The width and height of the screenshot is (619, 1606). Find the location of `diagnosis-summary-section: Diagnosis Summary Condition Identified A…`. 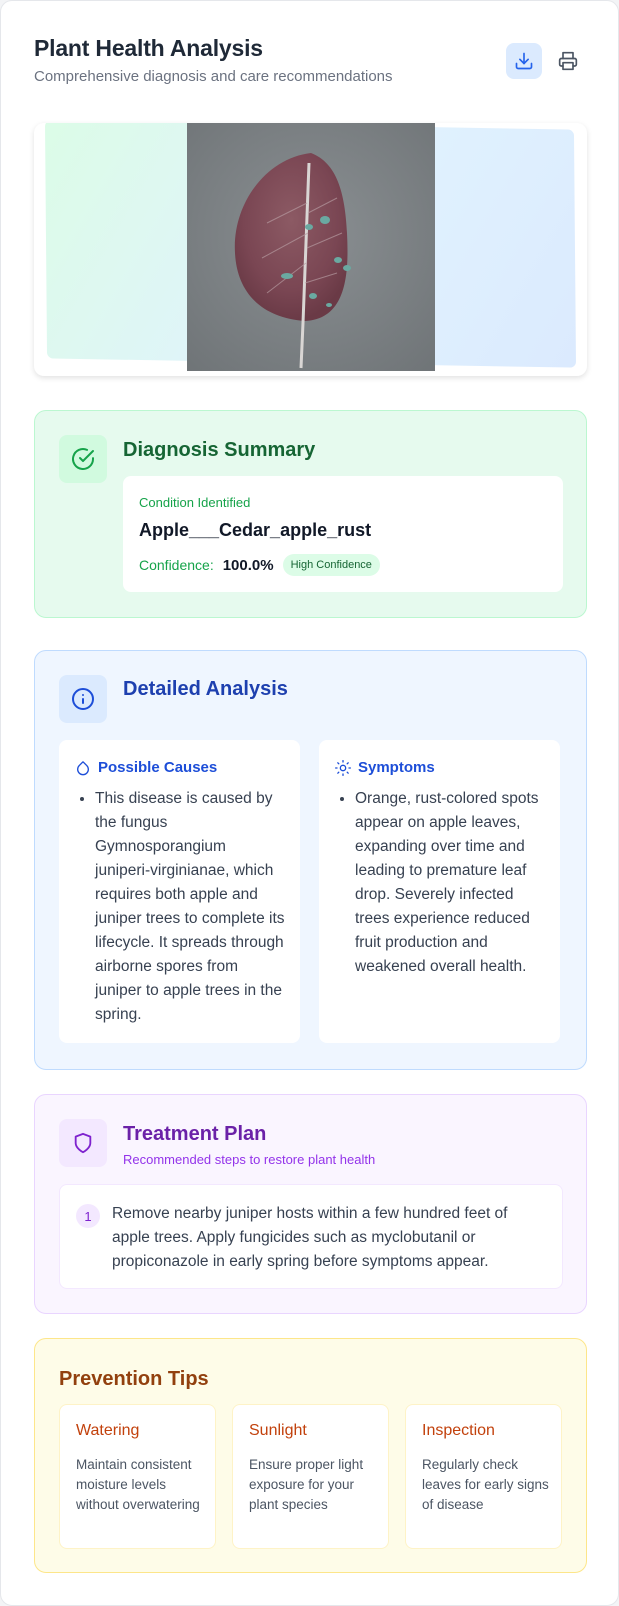

diagnosis-summary-section: Diagnosis Summary Condition Identified A… is located at coordinates (310, 514).